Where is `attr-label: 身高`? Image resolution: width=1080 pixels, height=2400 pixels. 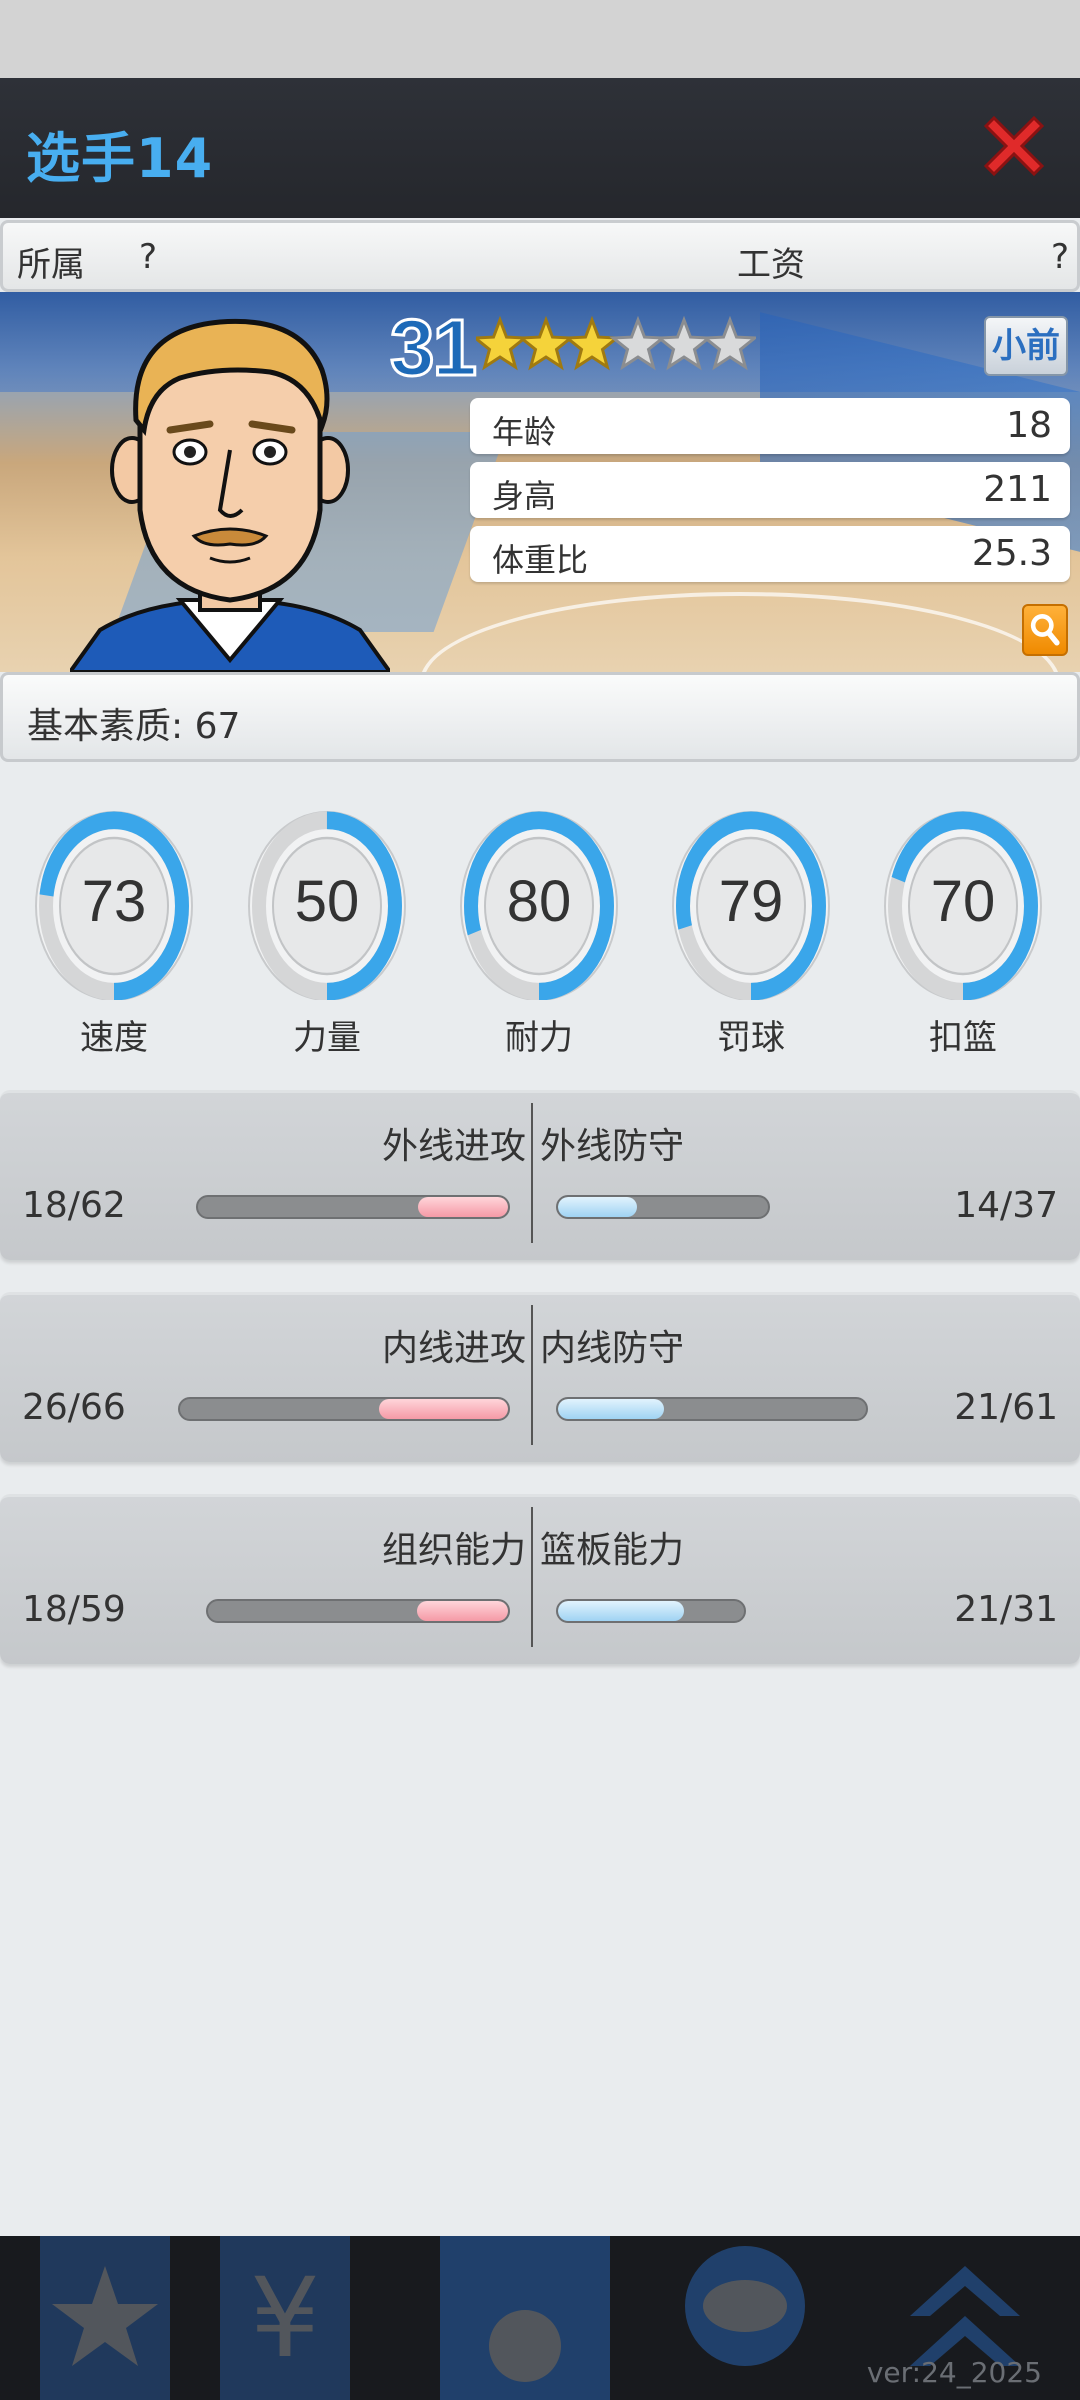 attr-label: 身高 is located at coordinates (524, 496).